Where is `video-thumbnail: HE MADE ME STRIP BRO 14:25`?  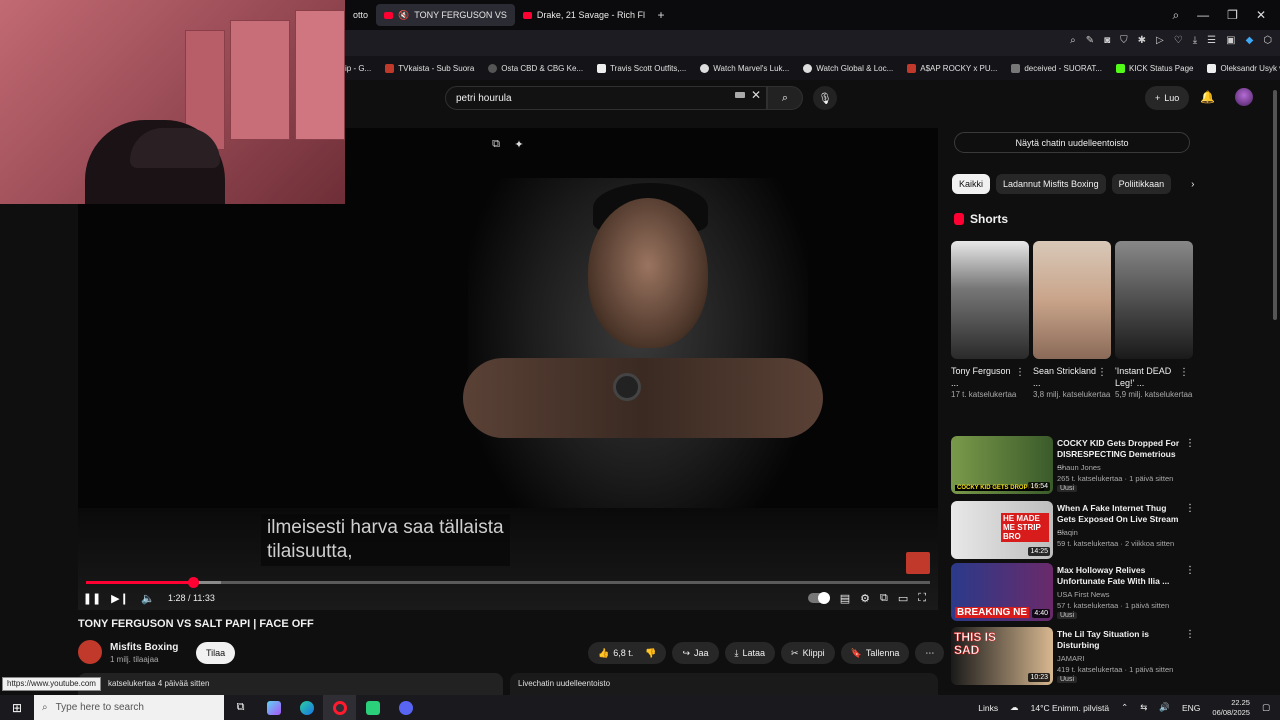 video-thumbnail: HE MADE ME STRIP BRO 14:25 is located at coordinates (1002, 530).